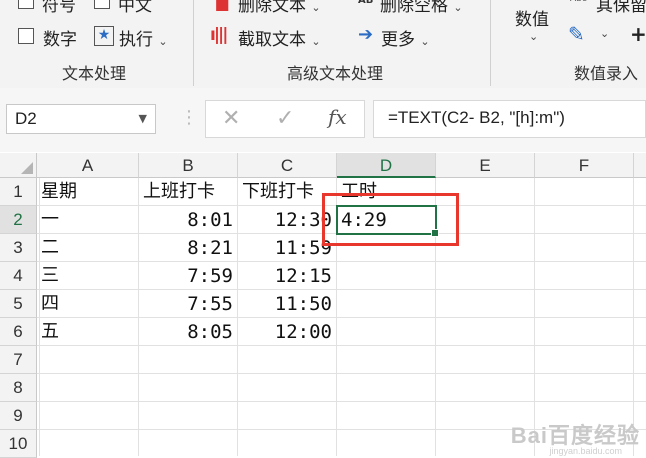  I want to click on cell-d2: 4:29, so click(386, 220).